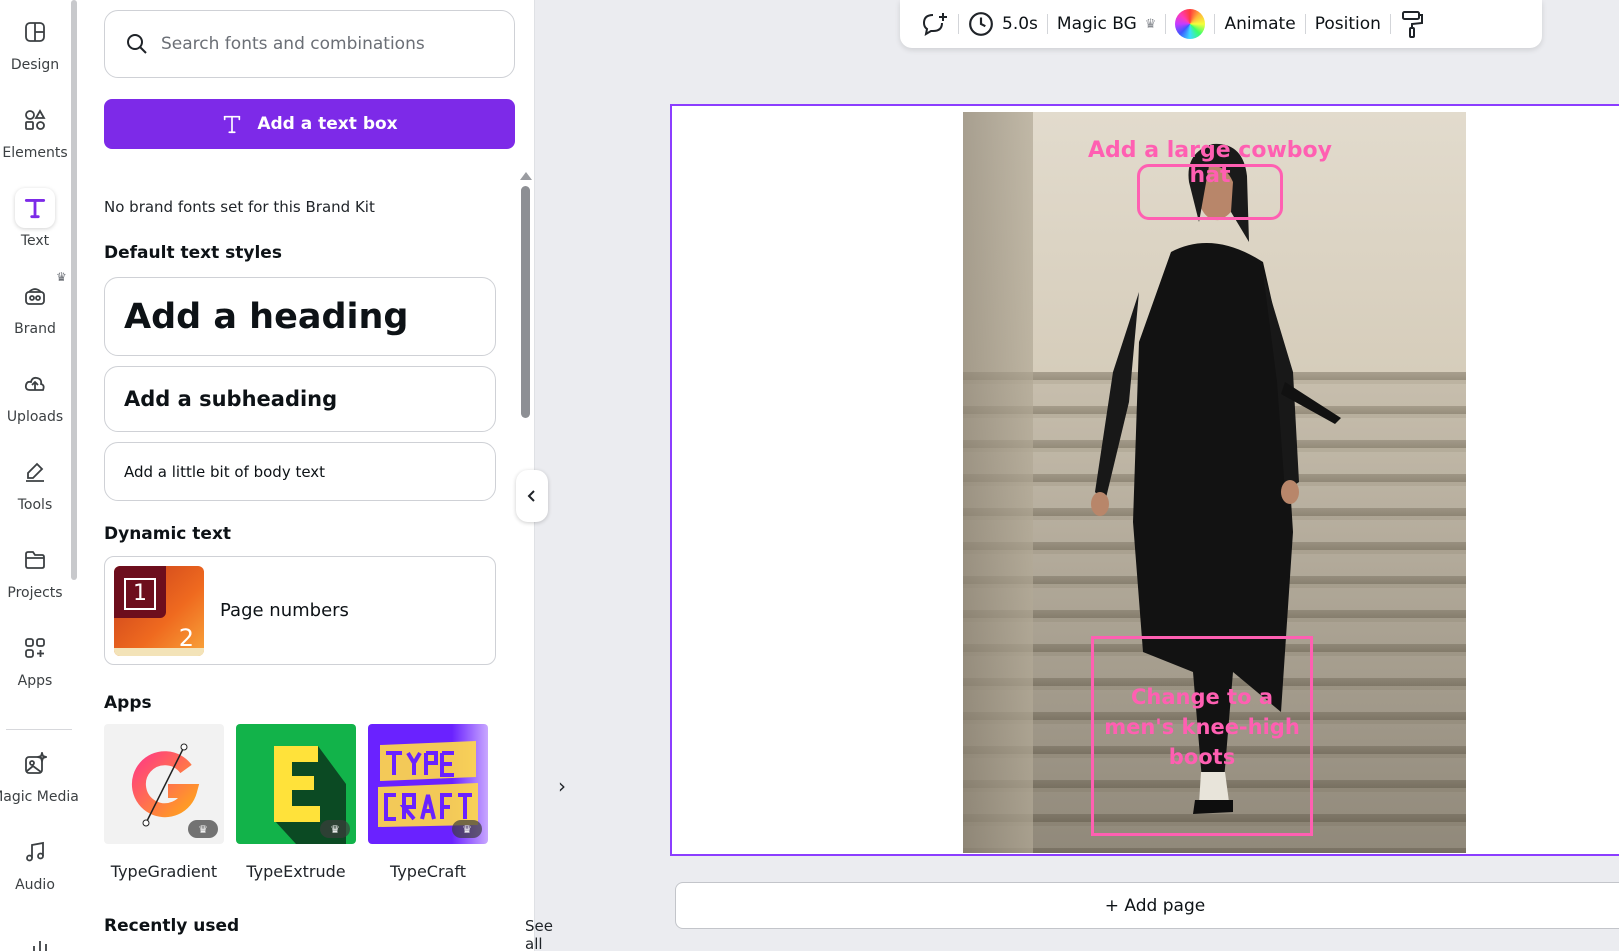 Image resolution: width=1619 pixels, height=951 pixels. Describe the element at coordinates (35, 505) in the screenshot. I see `rail-label: Tools` at that location.